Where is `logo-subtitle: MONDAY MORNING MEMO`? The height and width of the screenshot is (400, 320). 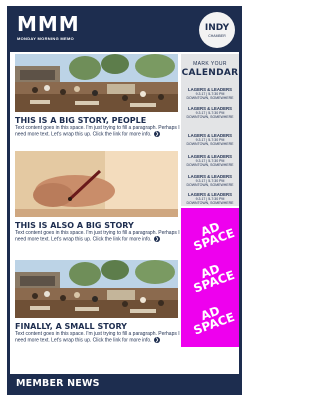 logo-subtitle: MONDAY MORNING MEMO is located at coordinates (46, 38).